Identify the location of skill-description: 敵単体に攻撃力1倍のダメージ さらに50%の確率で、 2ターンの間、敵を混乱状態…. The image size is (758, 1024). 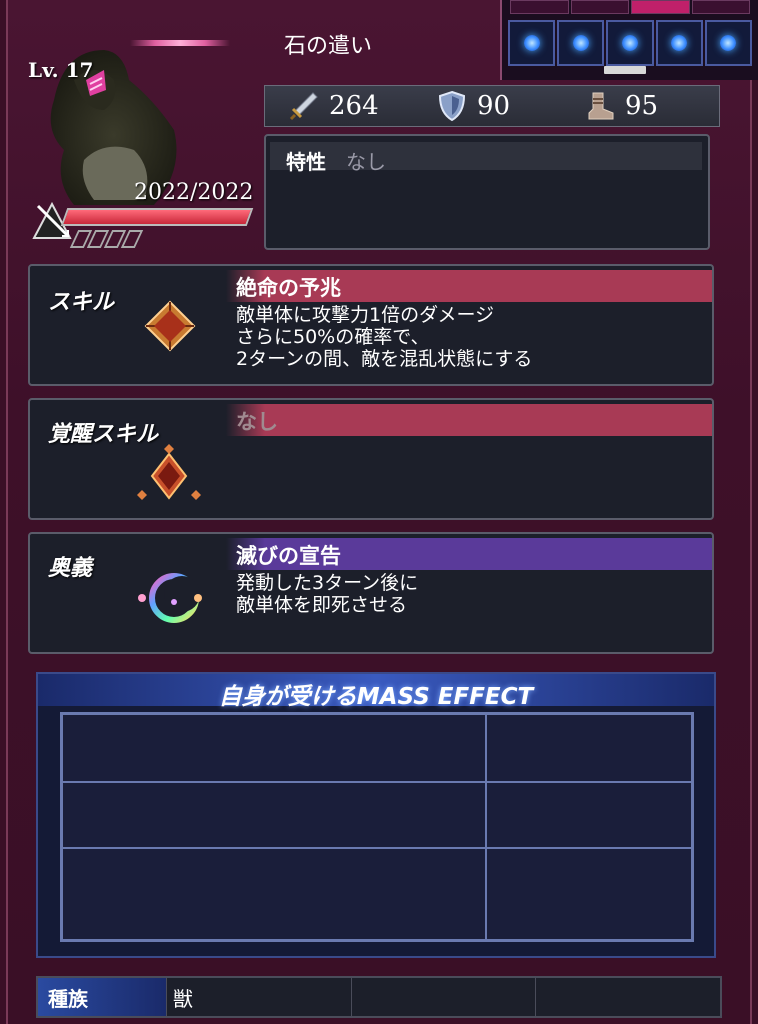
(384, 337).